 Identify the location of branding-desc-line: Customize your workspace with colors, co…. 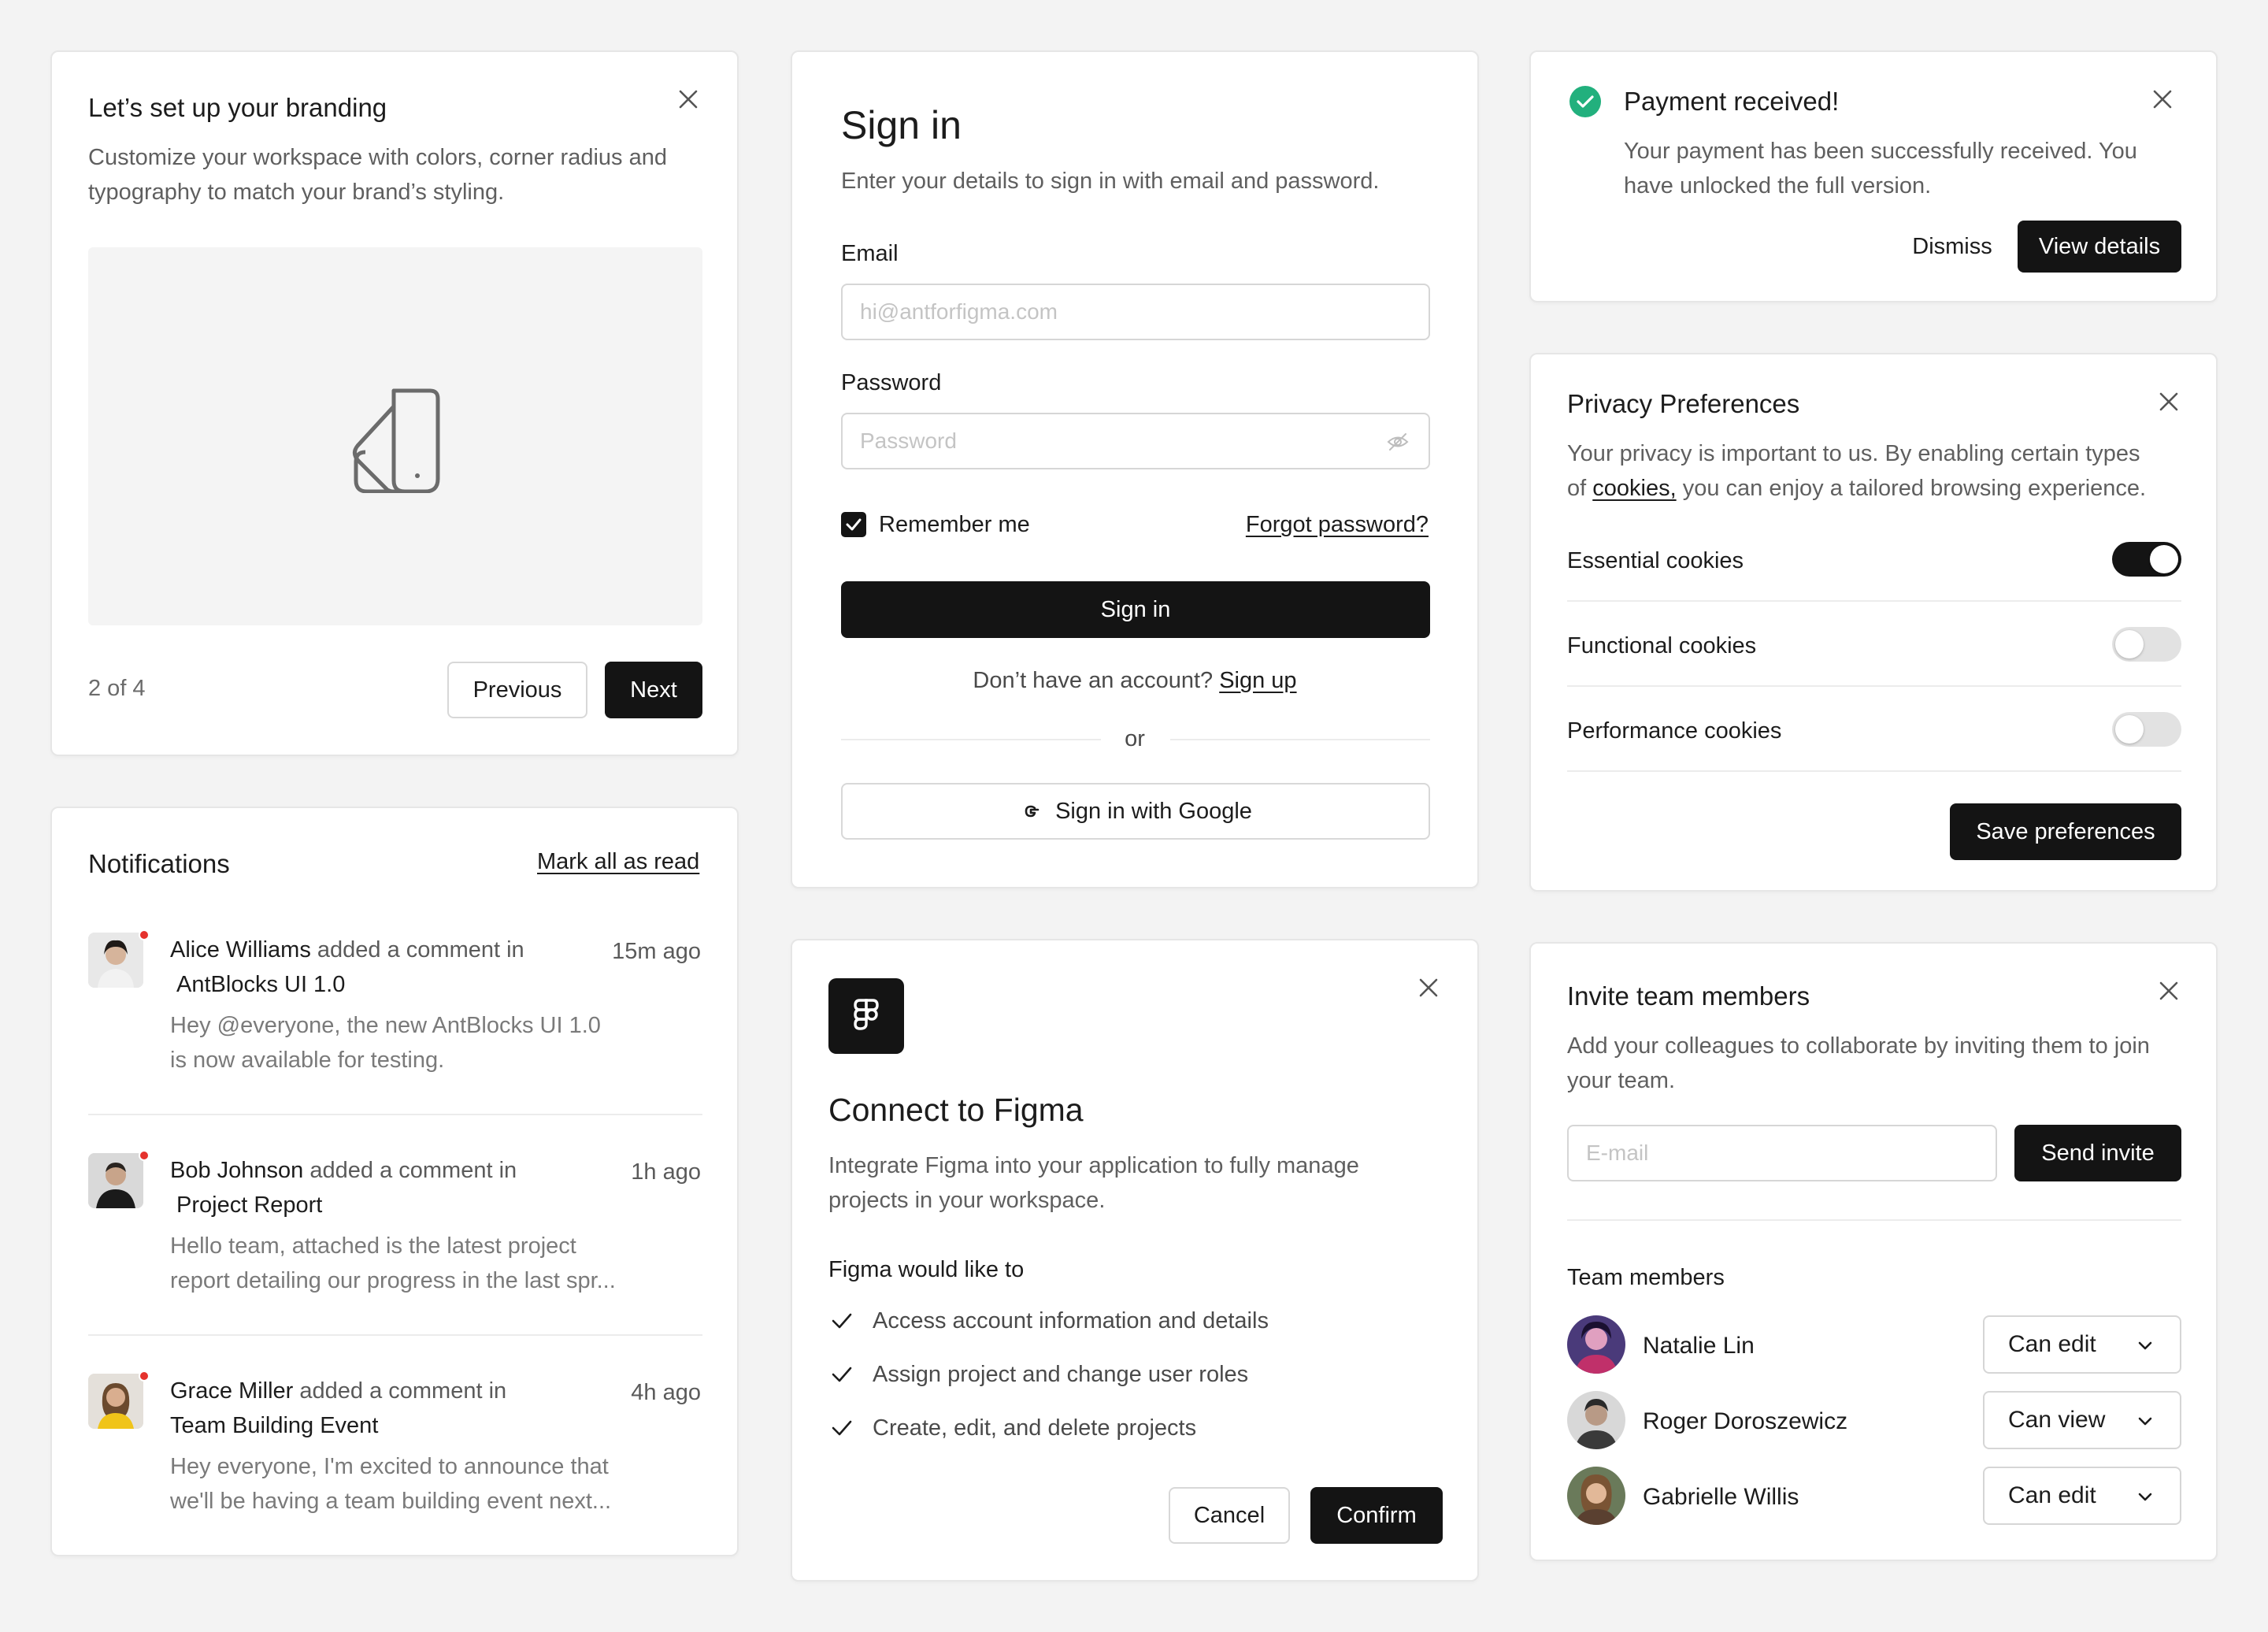
(377, 157).